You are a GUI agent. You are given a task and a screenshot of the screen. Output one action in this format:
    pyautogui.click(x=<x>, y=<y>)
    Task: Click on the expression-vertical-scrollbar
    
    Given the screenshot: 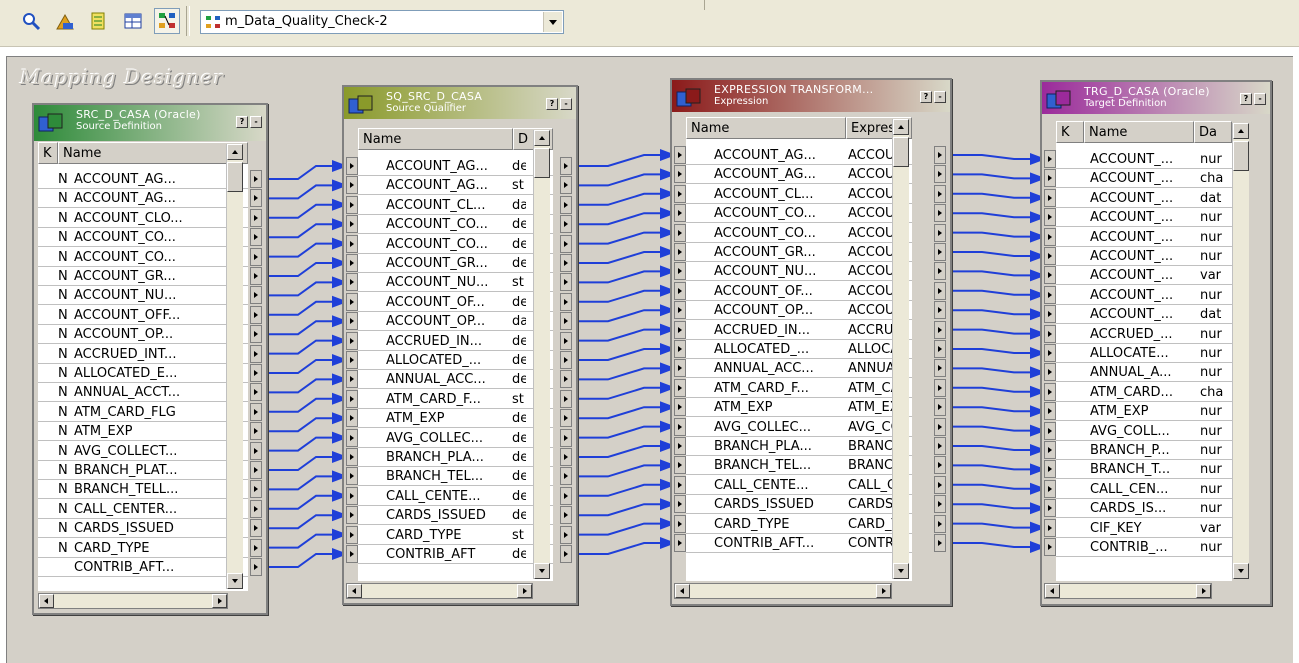 What is the action you would take?
    pyautogui.click(x=900, y=349)
    